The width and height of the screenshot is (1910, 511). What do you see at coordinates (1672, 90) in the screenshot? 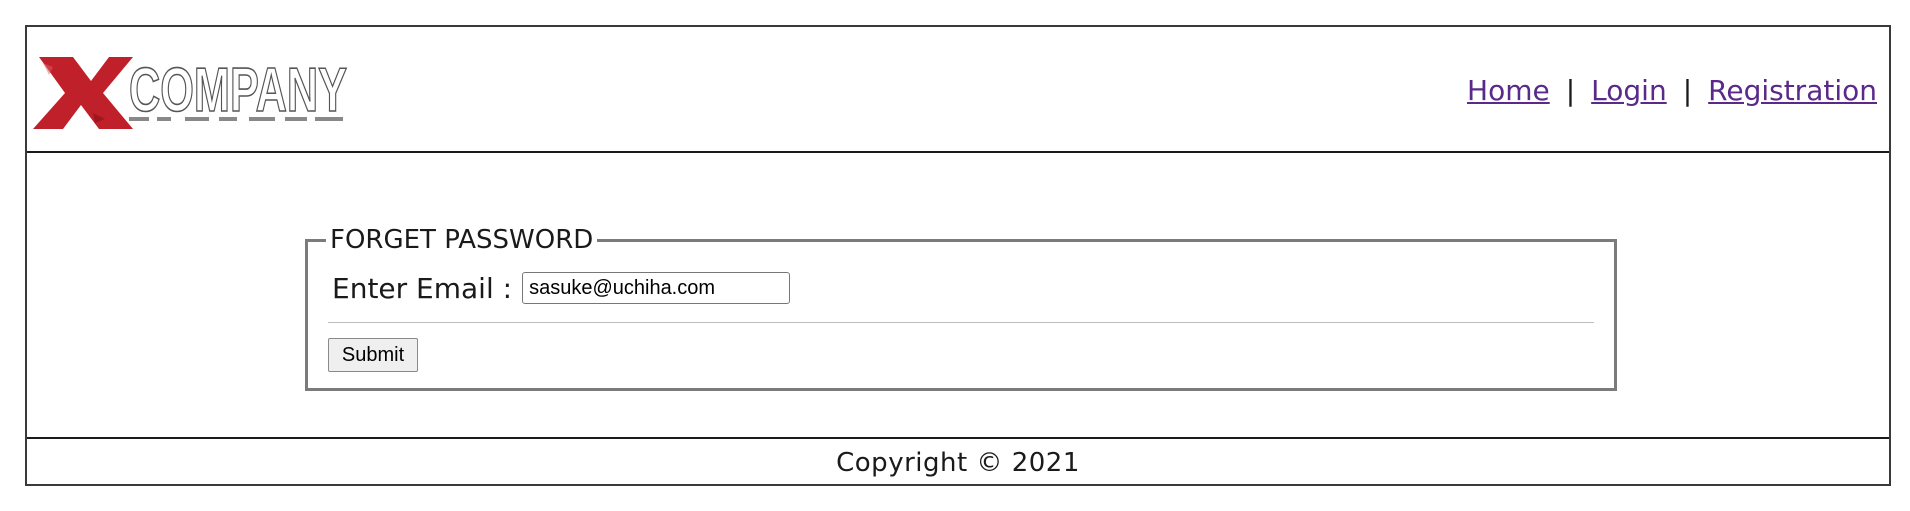
I see `main-nav: Home | Login | Registration` at bounding box center [1672, 90].